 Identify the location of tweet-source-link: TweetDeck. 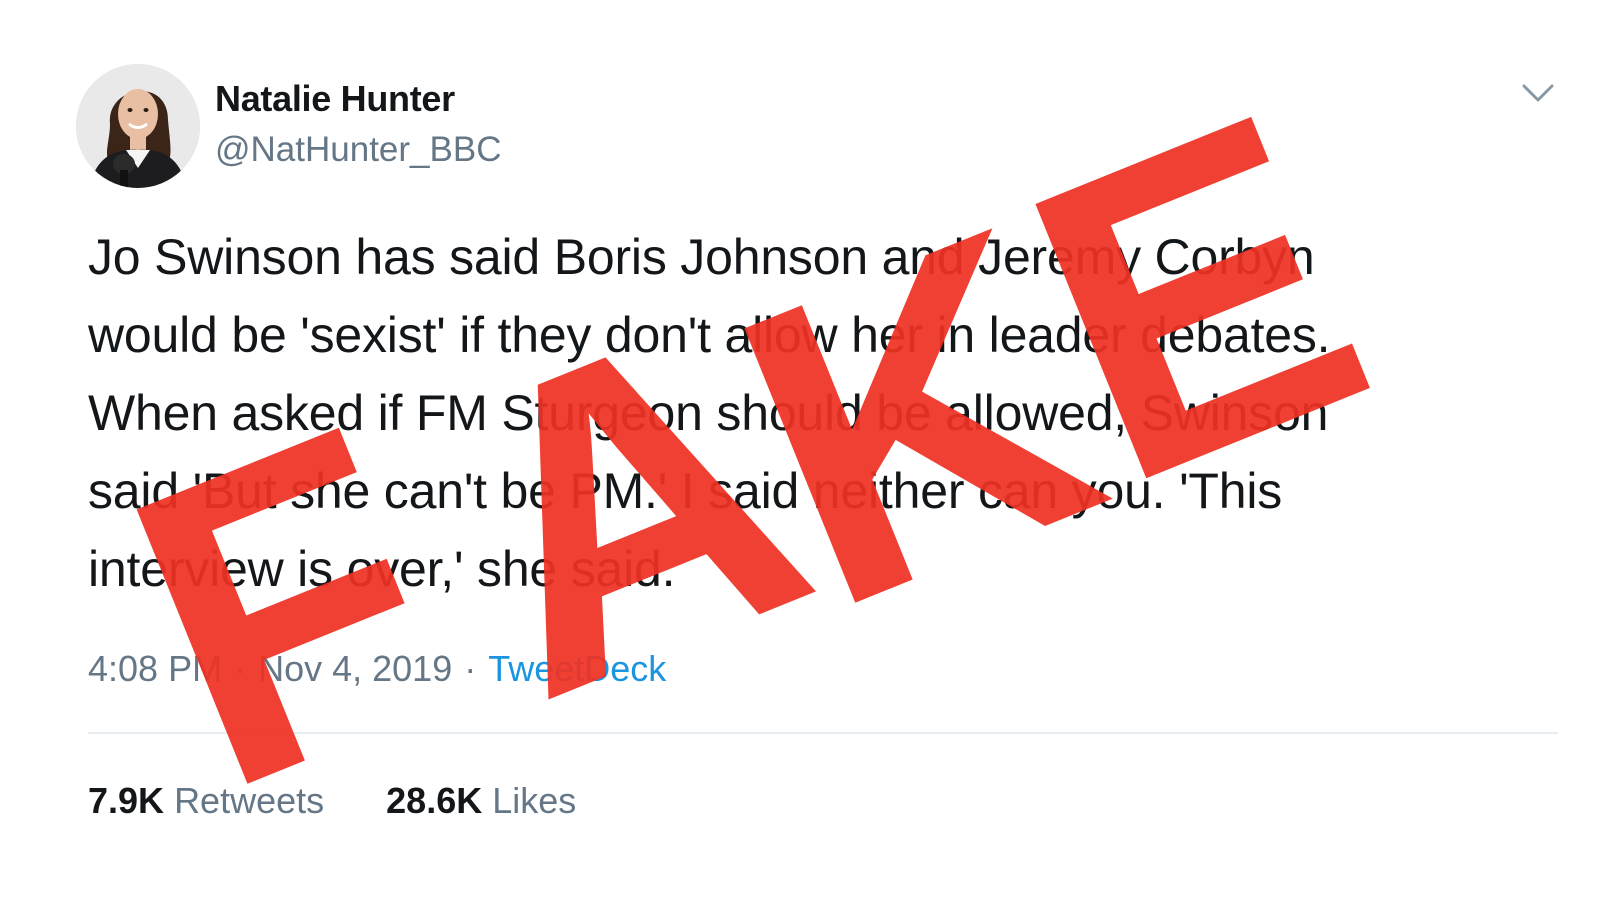
(577, 668).